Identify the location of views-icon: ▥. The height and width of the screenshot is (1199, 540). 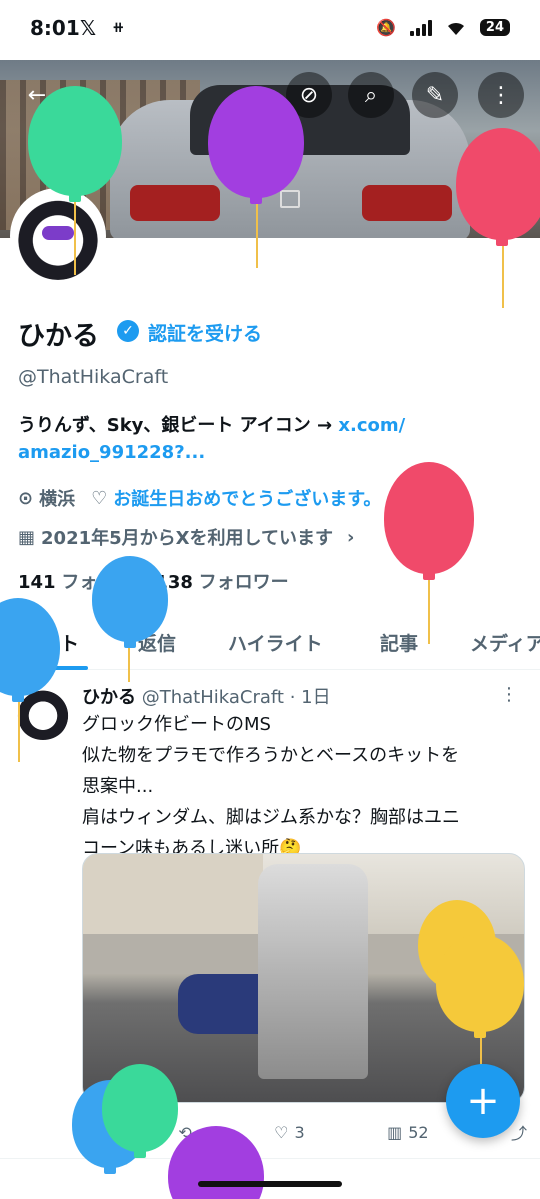
(395, 1132).